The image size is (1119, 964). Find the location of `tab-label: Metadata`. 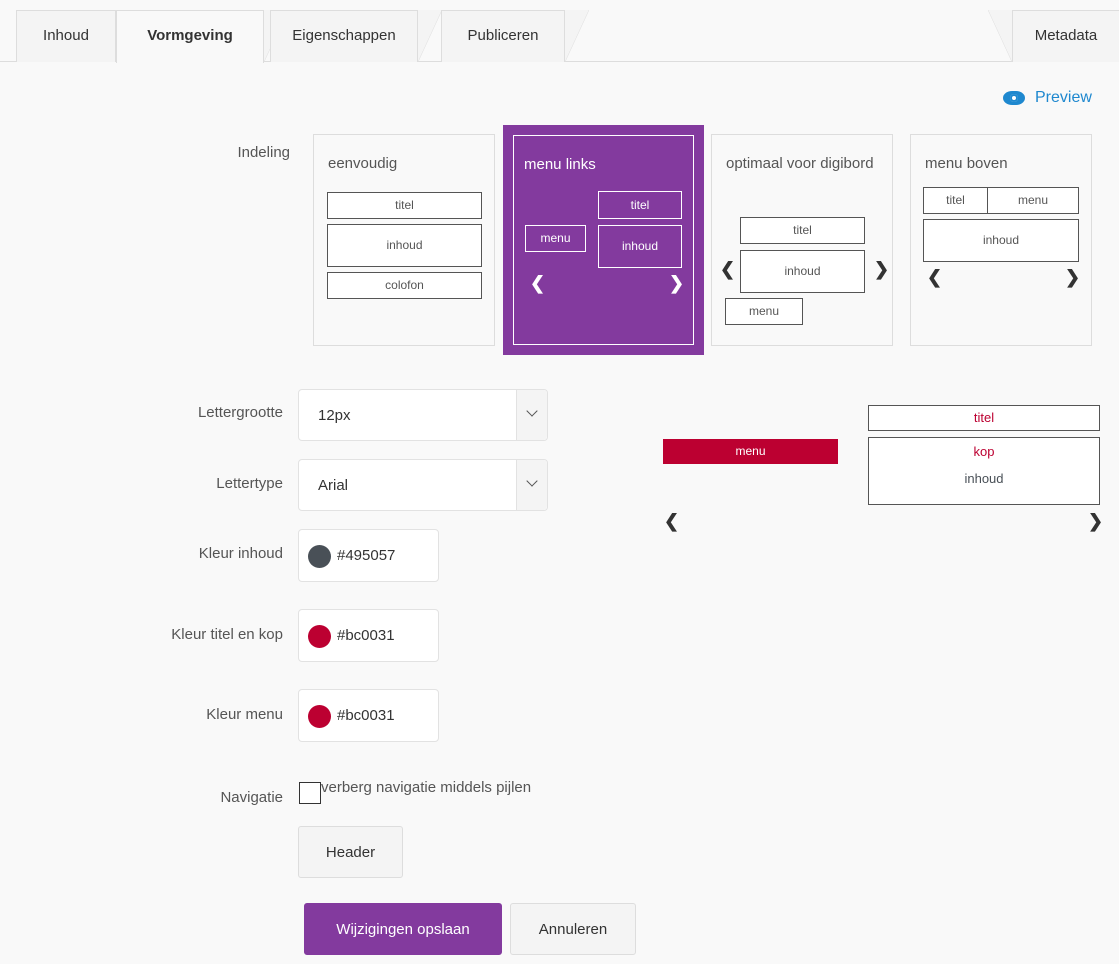

tab-label: Metadata is located at coordinates (1066, 35).